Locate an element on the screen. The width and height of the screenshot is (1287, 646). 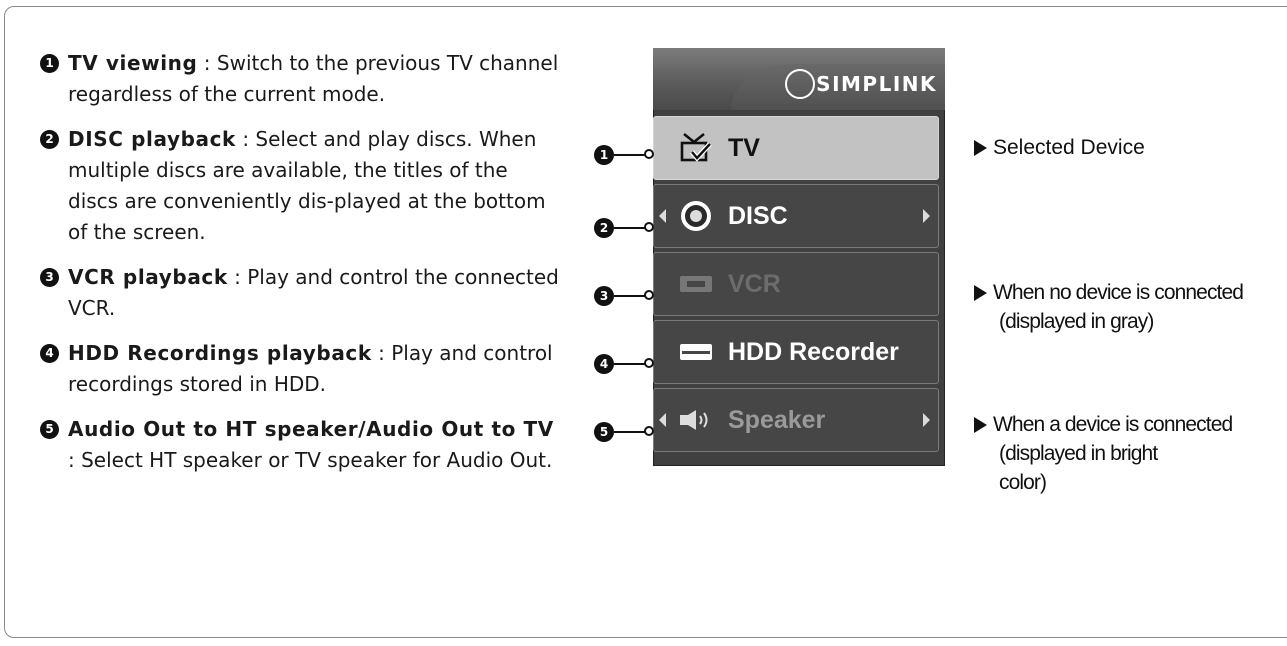
disc-icon is located at coordinates (696, 216).